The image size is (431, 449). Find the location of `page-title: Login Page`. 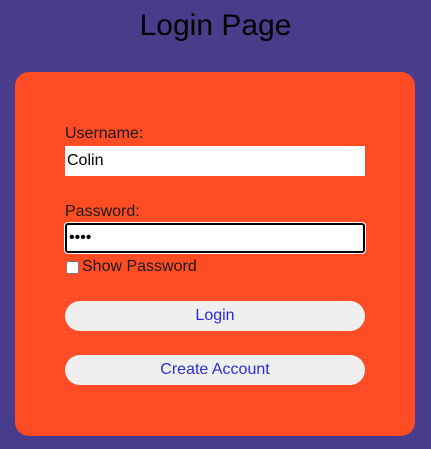

page-title: Login Page is located at coordinates (215, 25).